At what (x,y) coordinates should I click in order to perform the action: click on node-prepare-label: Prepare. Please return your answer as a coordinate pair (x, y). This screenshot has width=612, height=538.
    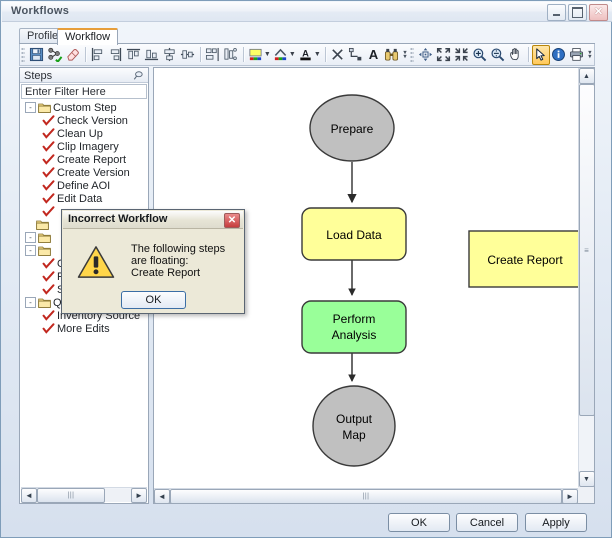
    Looking at the image, I should click on (352, 129).